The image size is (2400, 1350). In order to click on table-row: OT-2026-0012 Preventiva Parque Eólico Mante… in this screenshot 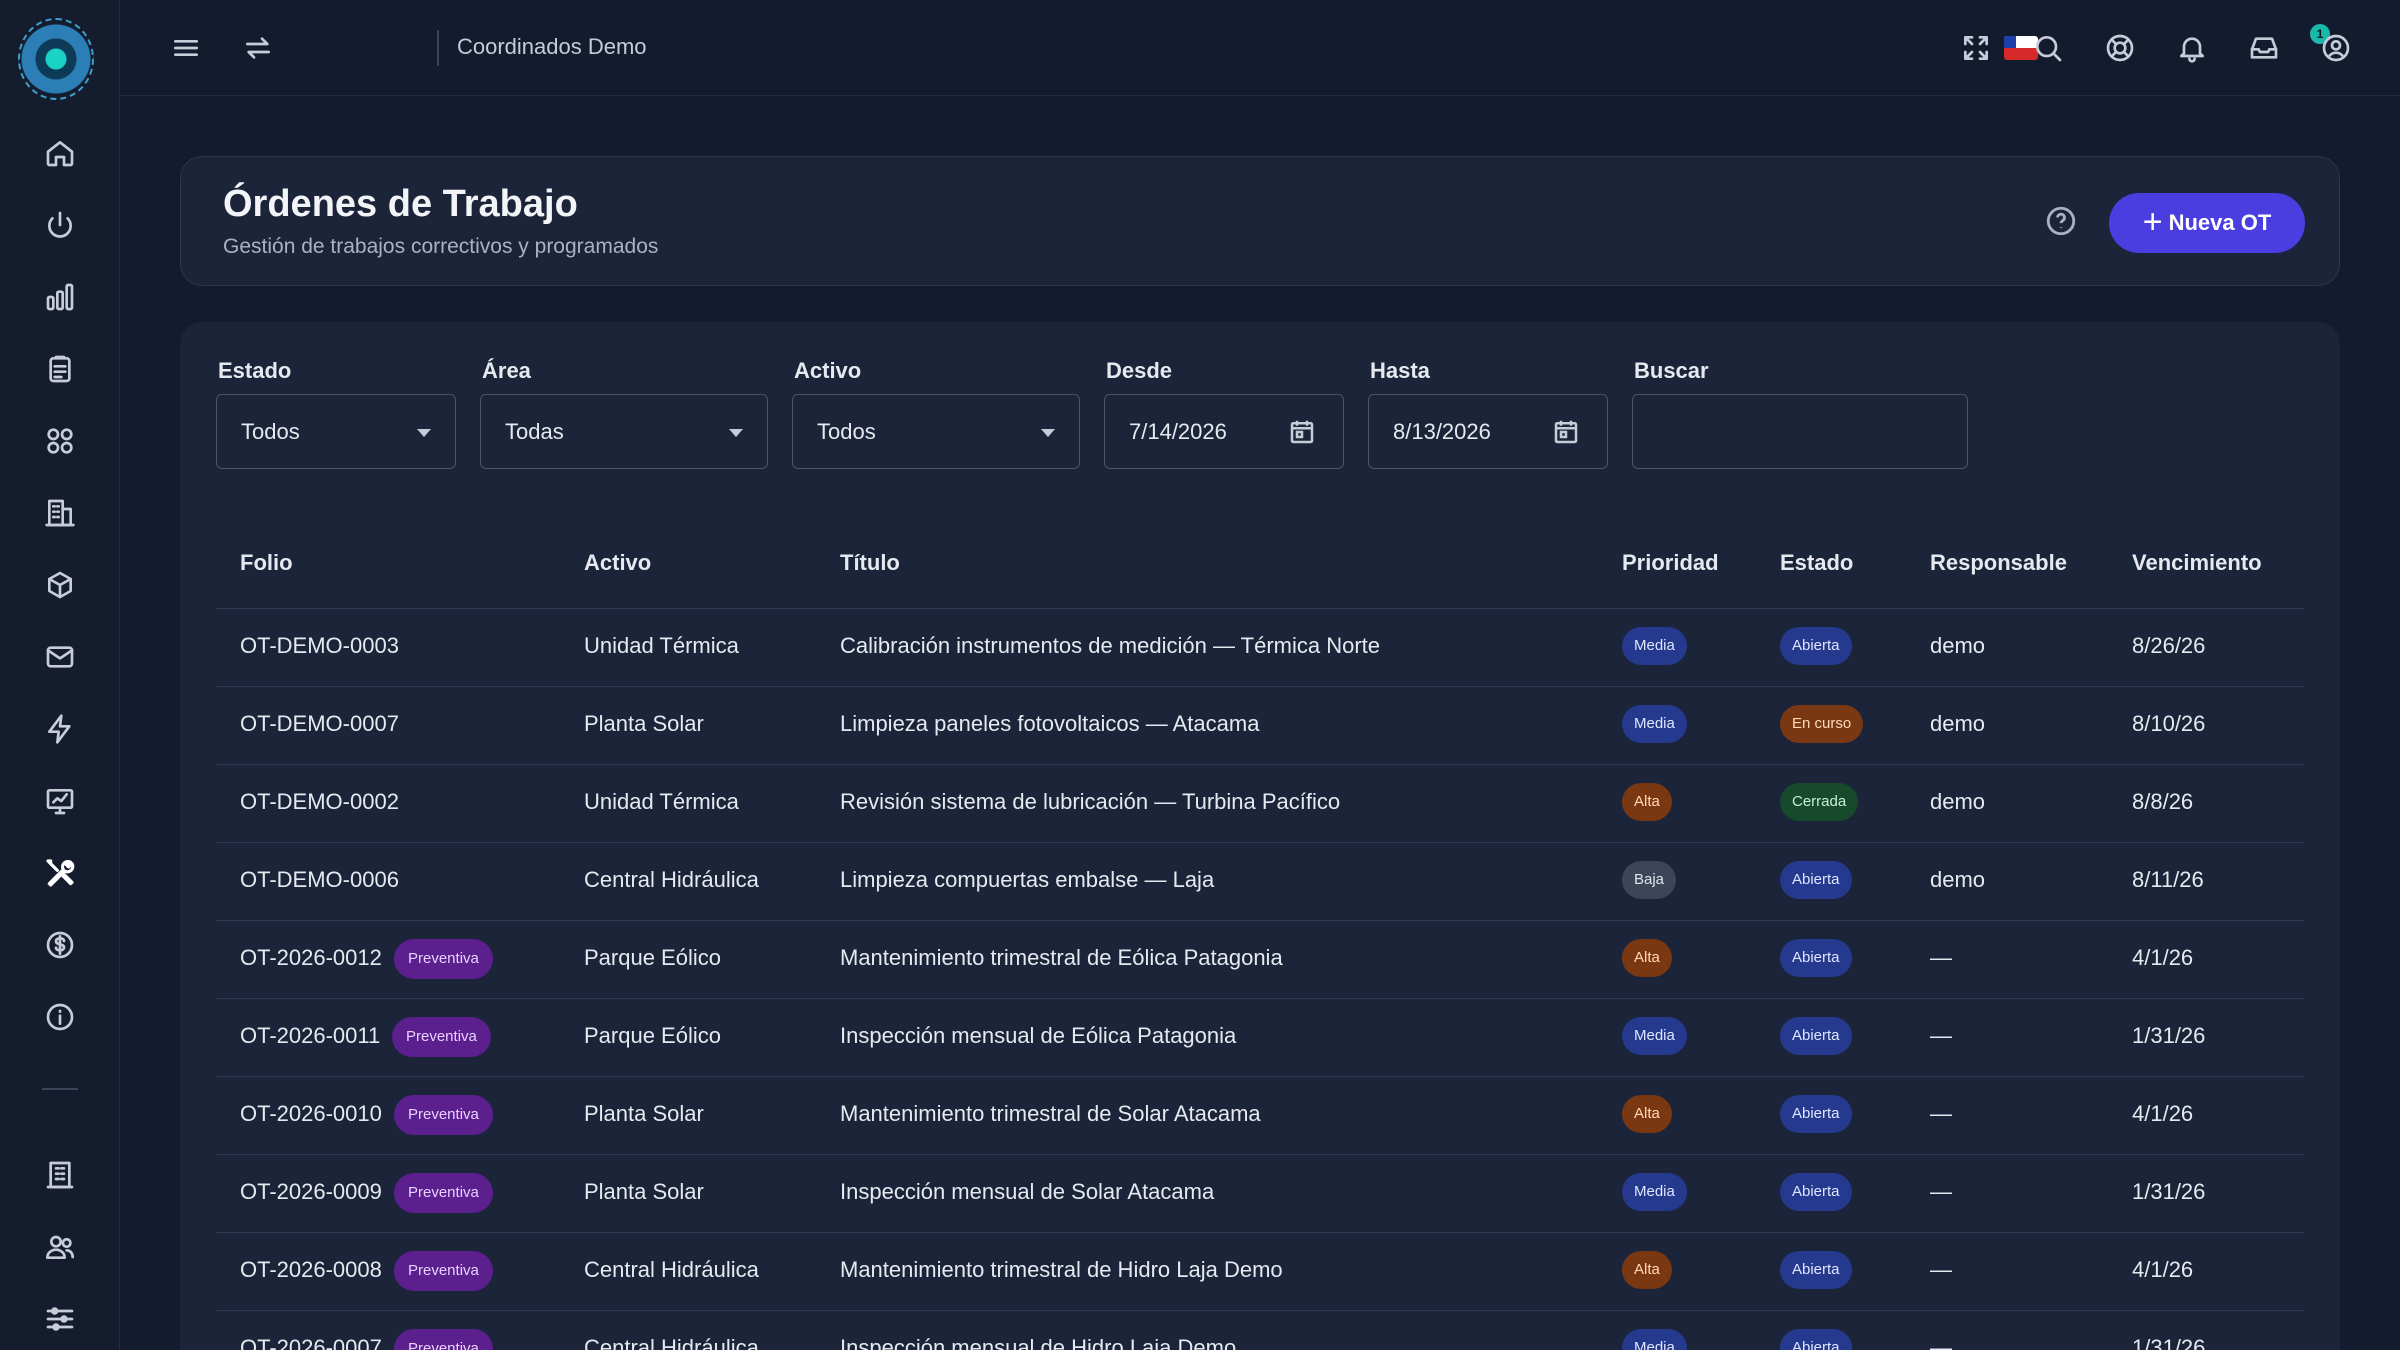, I will do `click(1260, 959)`.